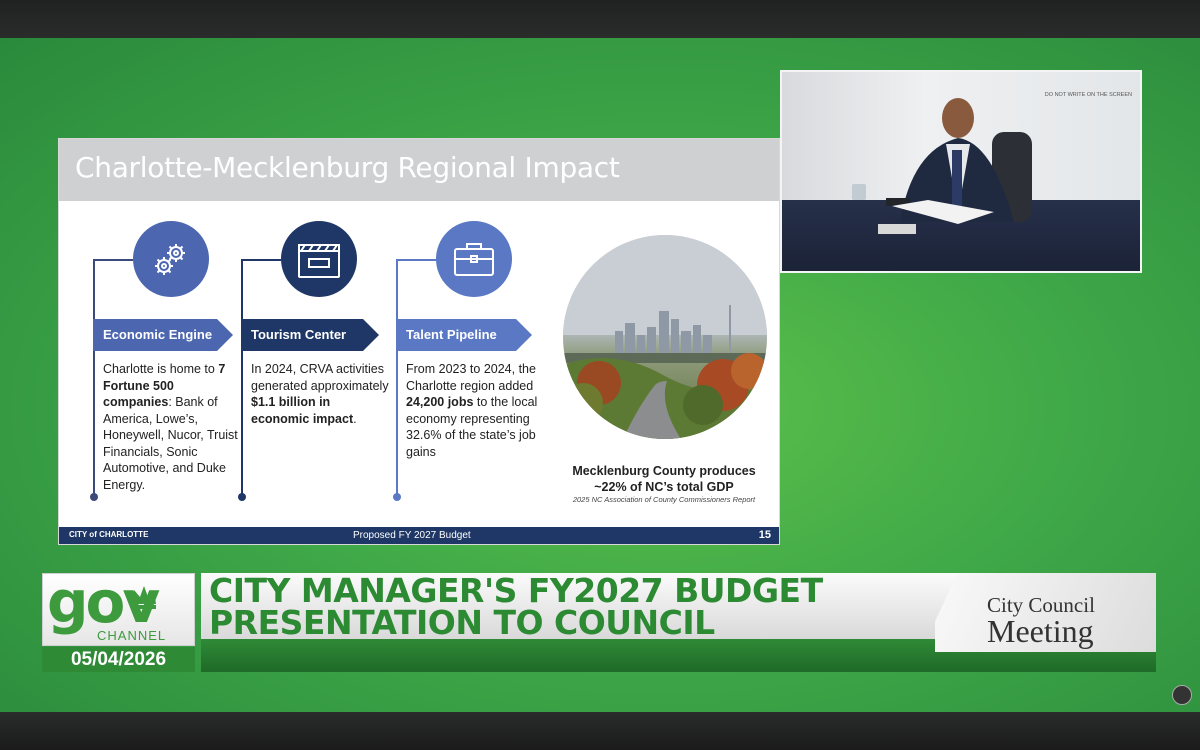 Image resolution: width=1200 pixels, height=750 pixels. What do you see at coordinates (1182, 695) in the screenshot?
I see `screen-capture-icon` at bounding box center [1182, 695].